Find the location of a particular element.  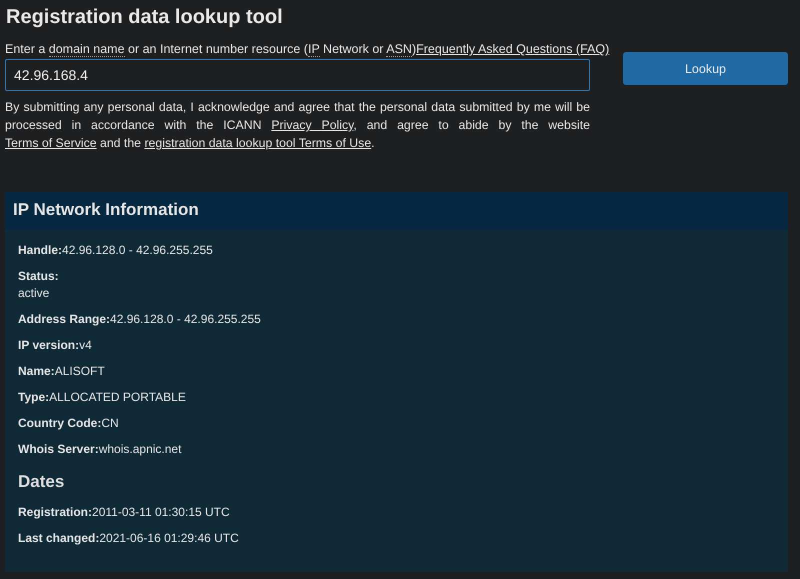

section-heading: Dates is located at coordinates (42, 482).